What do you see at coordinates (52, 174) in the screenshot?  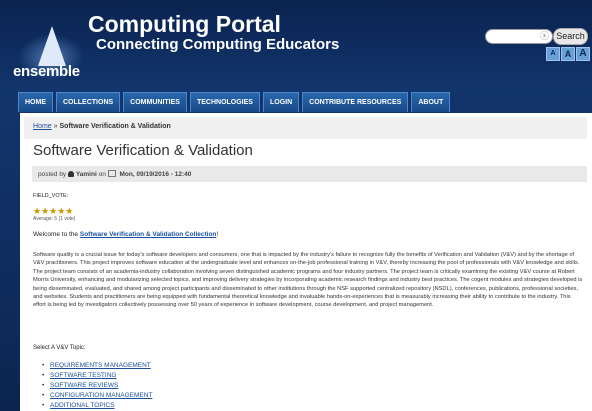 I see `posted-by-label: posted by` at bounding box center [52, 174].